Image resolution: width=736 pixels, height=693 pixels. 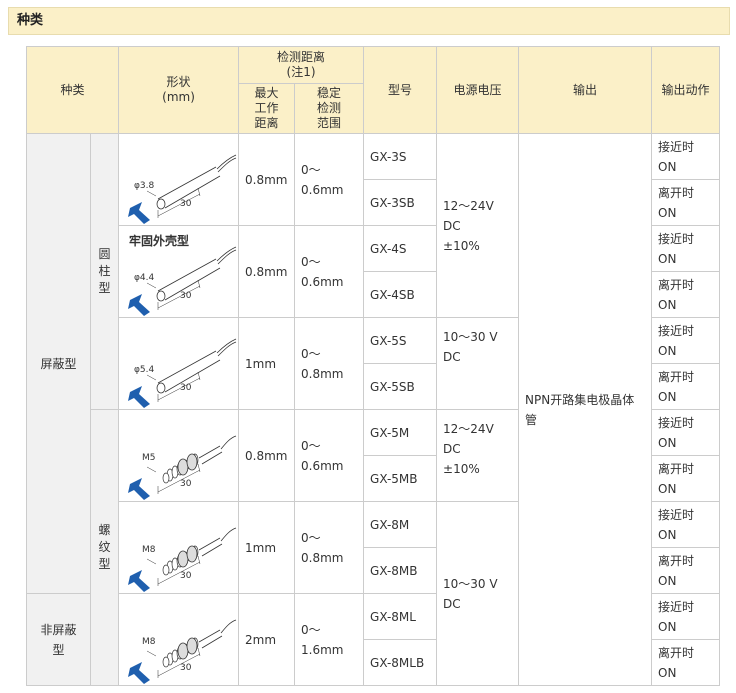 What do you see at coordinates (400, 662) in the screenshot?
I see `model-number: GX-8MLB` at bounding box center [400, 662].